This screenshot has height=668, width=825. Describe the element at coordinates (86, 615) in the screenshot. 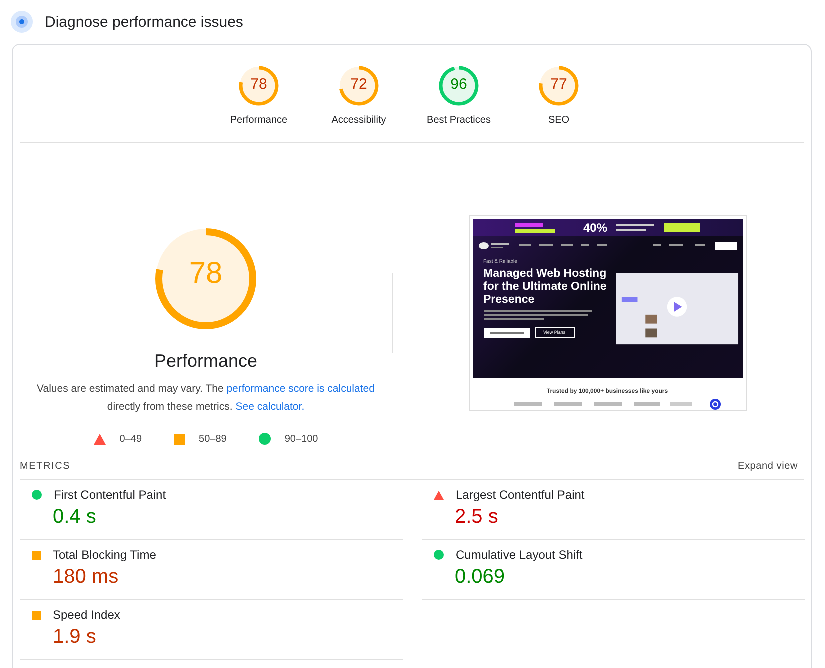

I see `metric-label: Speed Index` at that location.